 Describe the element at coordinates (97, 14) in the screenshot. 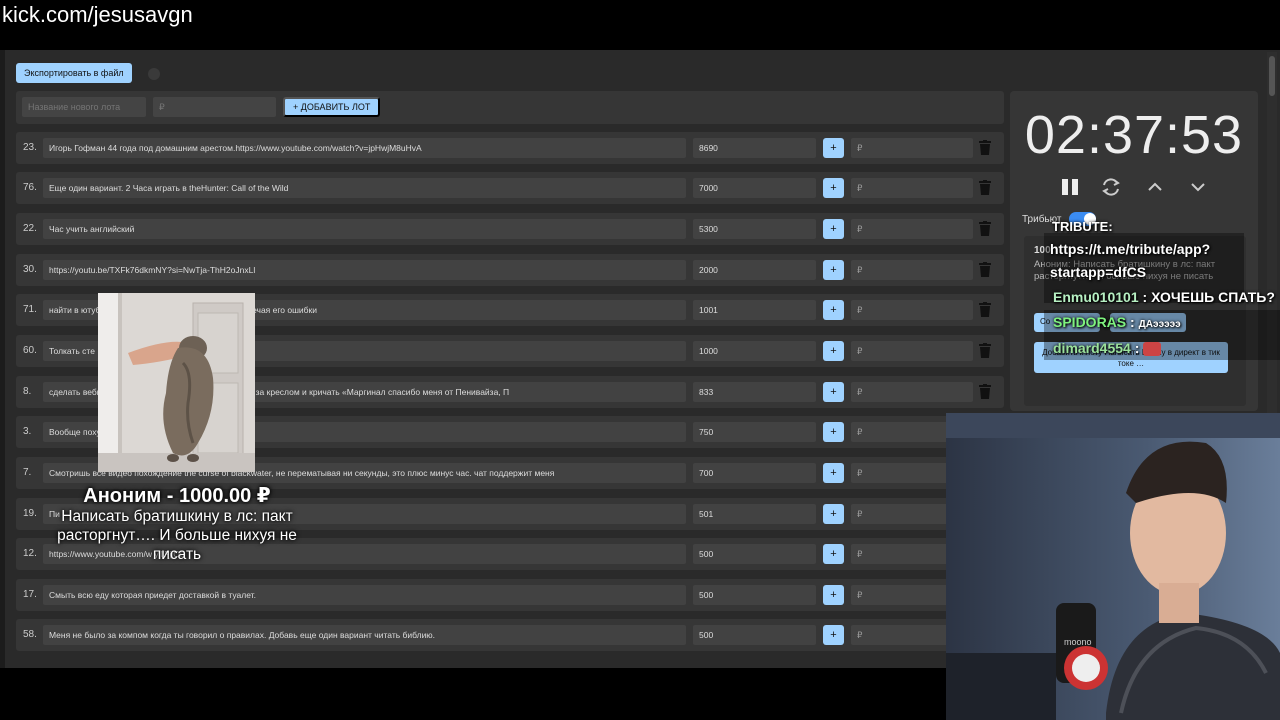

I see `url-text: kick.com/jesusavgn` at that location.